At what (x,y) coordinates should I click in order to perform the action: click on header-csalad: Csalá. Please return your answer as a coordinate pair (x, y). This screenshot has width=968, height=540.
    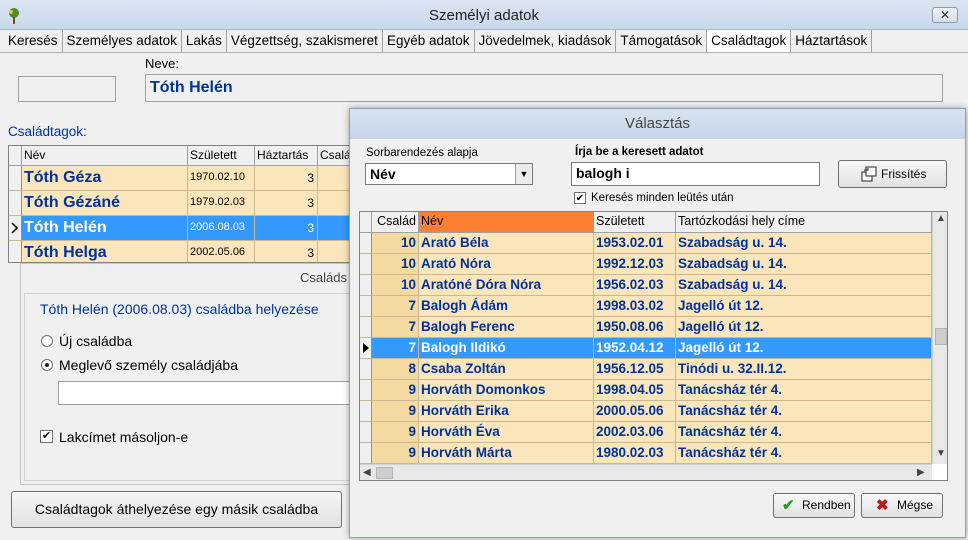
    Looking at the image, I should click on (335, 156).